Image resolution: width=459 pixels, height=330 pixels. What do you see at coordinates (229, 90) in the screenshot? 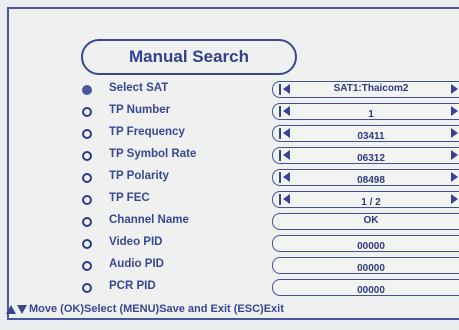
I see `row-select-sat: Select SAT SAT1:Thaicom2` at bounding box center [229, 90].